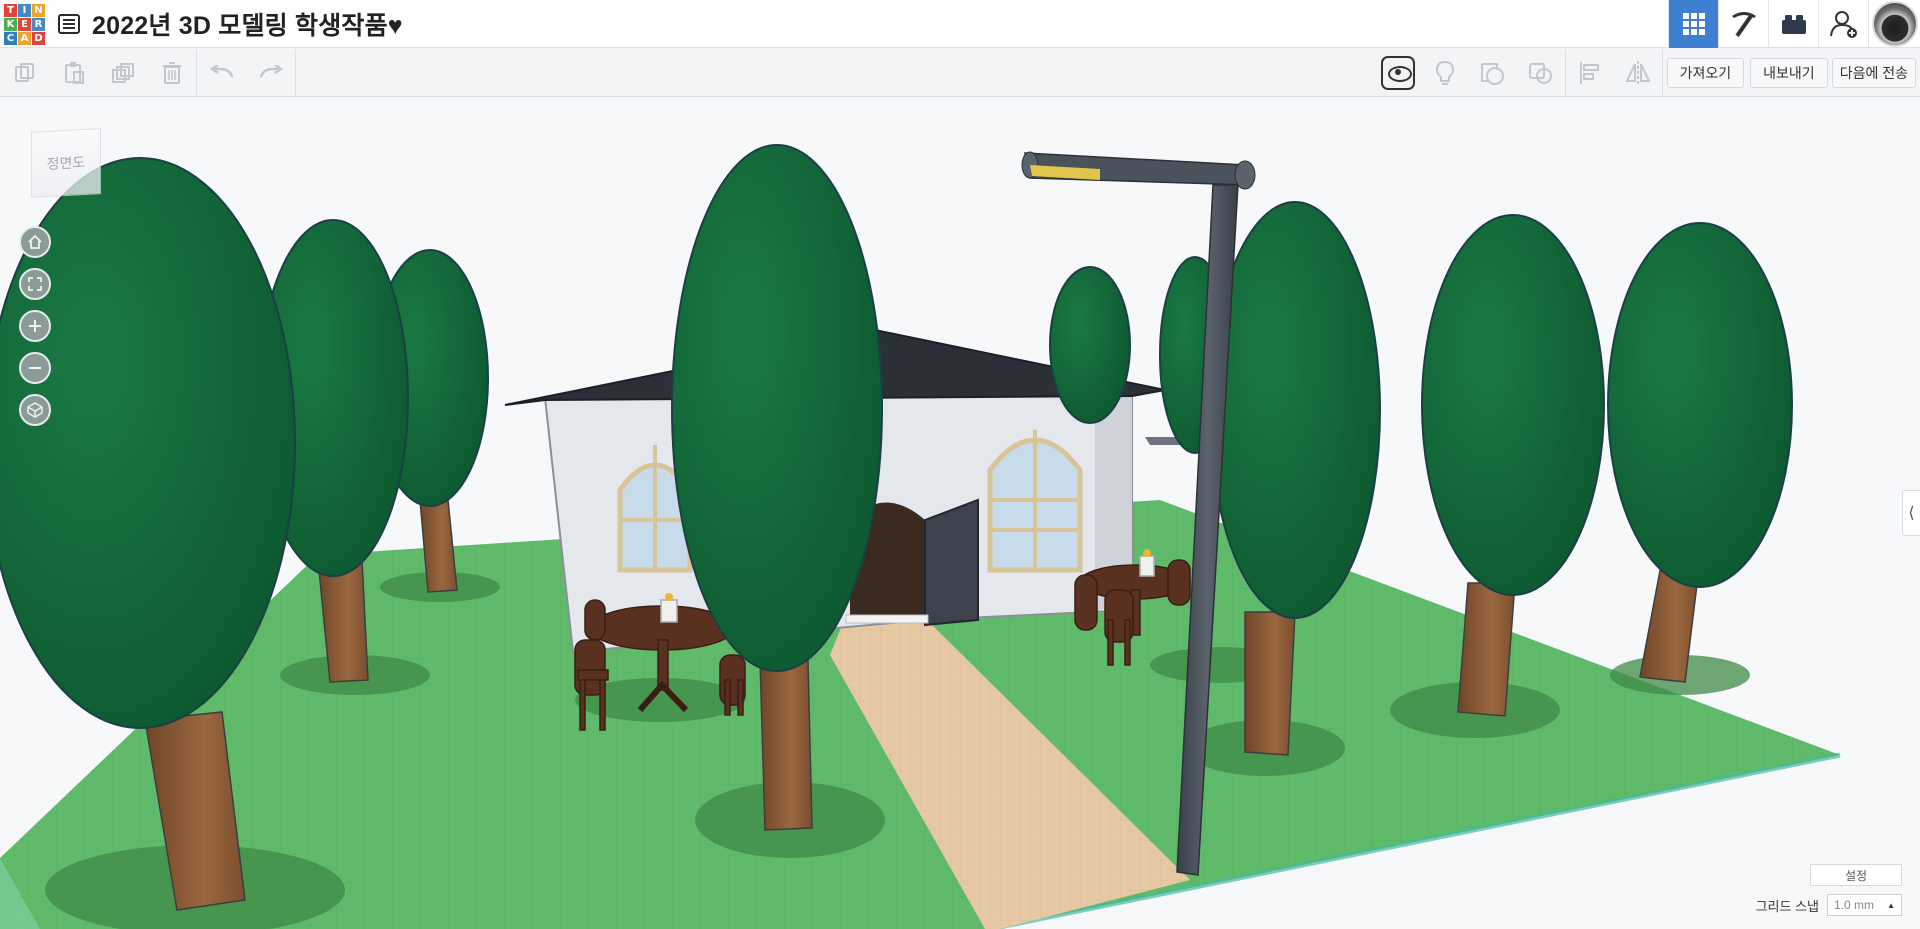  I want to click on brick-icon, so click(1793, 24).